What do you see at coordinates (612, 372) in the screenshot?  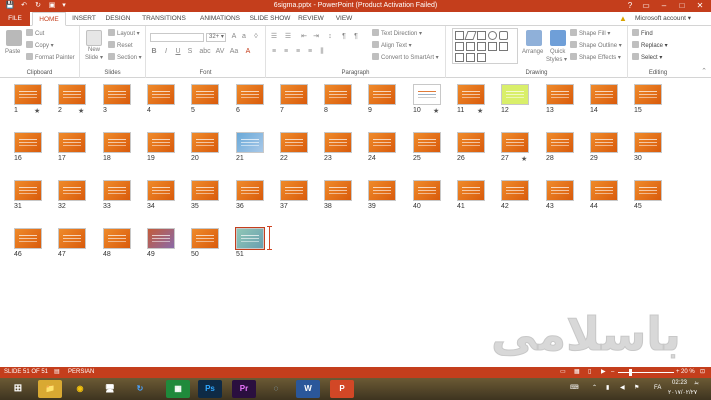 I see `zoom-out-icon: –` at bounding box center [612, 372].